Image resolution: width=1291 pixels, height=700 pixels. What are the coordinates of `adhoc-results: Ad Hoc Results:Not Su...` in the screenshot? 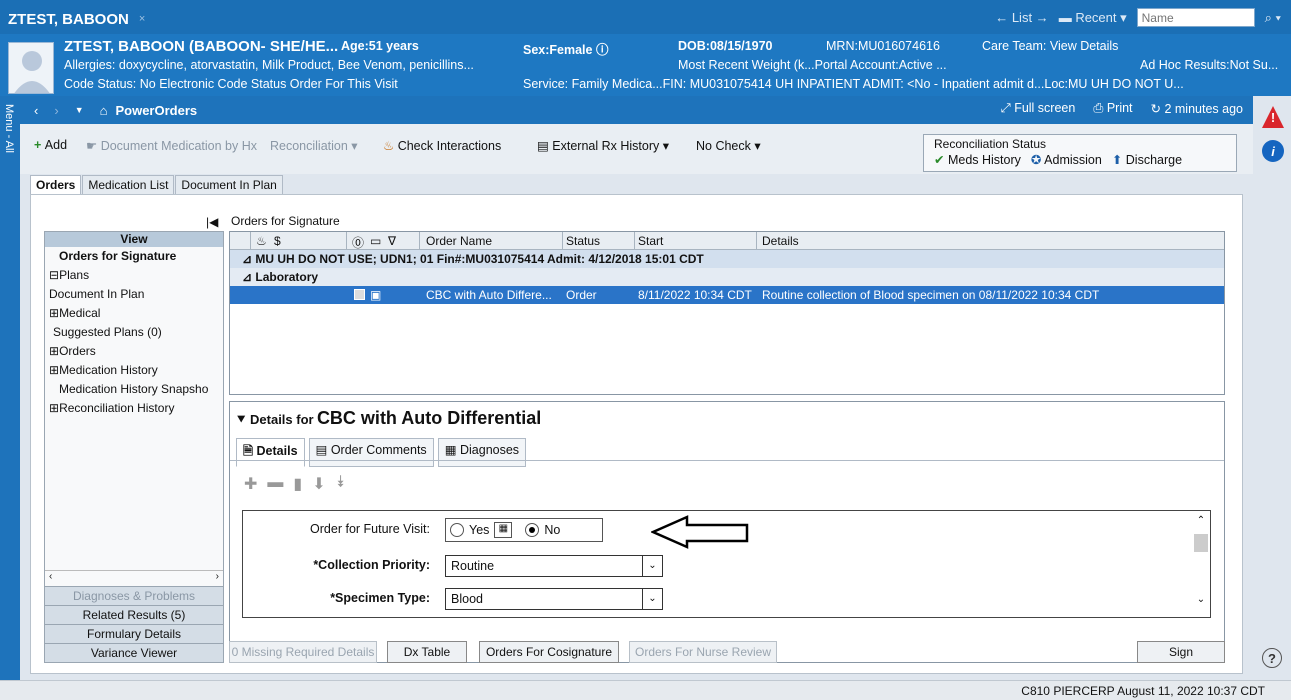 It's located at (1209, 65).